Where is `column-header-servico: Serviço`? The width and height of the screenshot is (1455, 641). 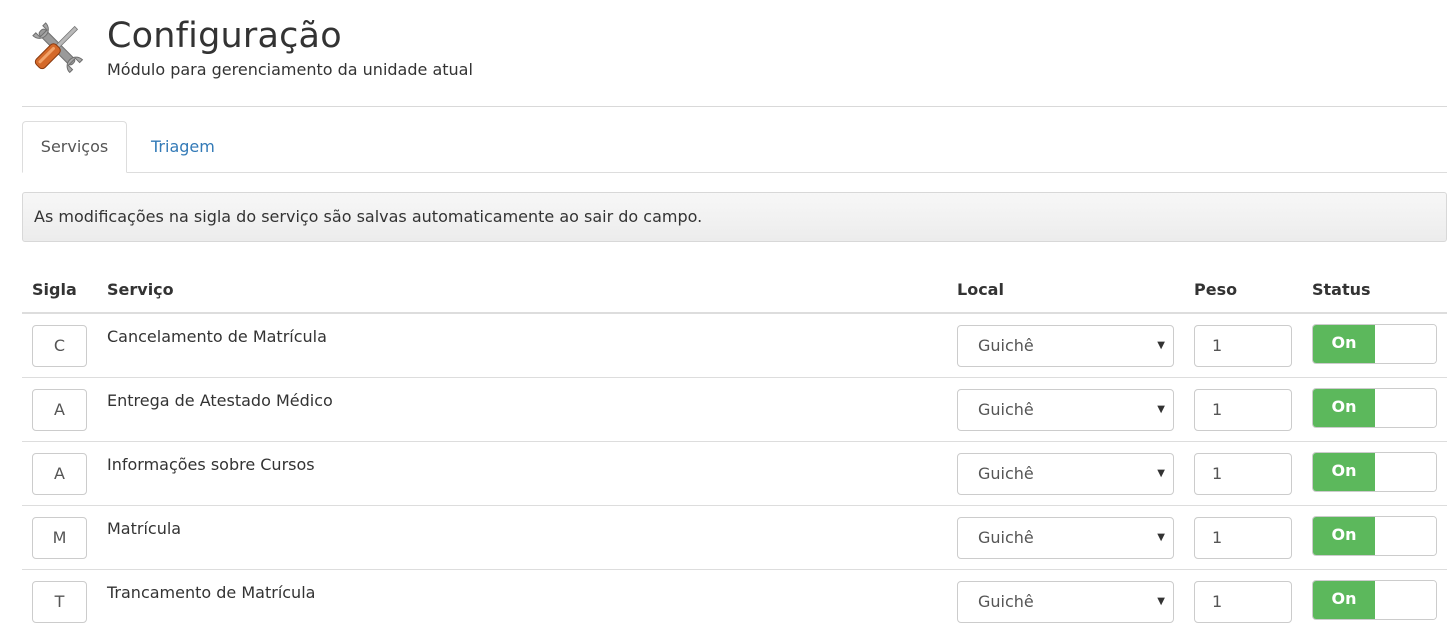
column-header-servico: Serviço is located at coordinates (140, 289).